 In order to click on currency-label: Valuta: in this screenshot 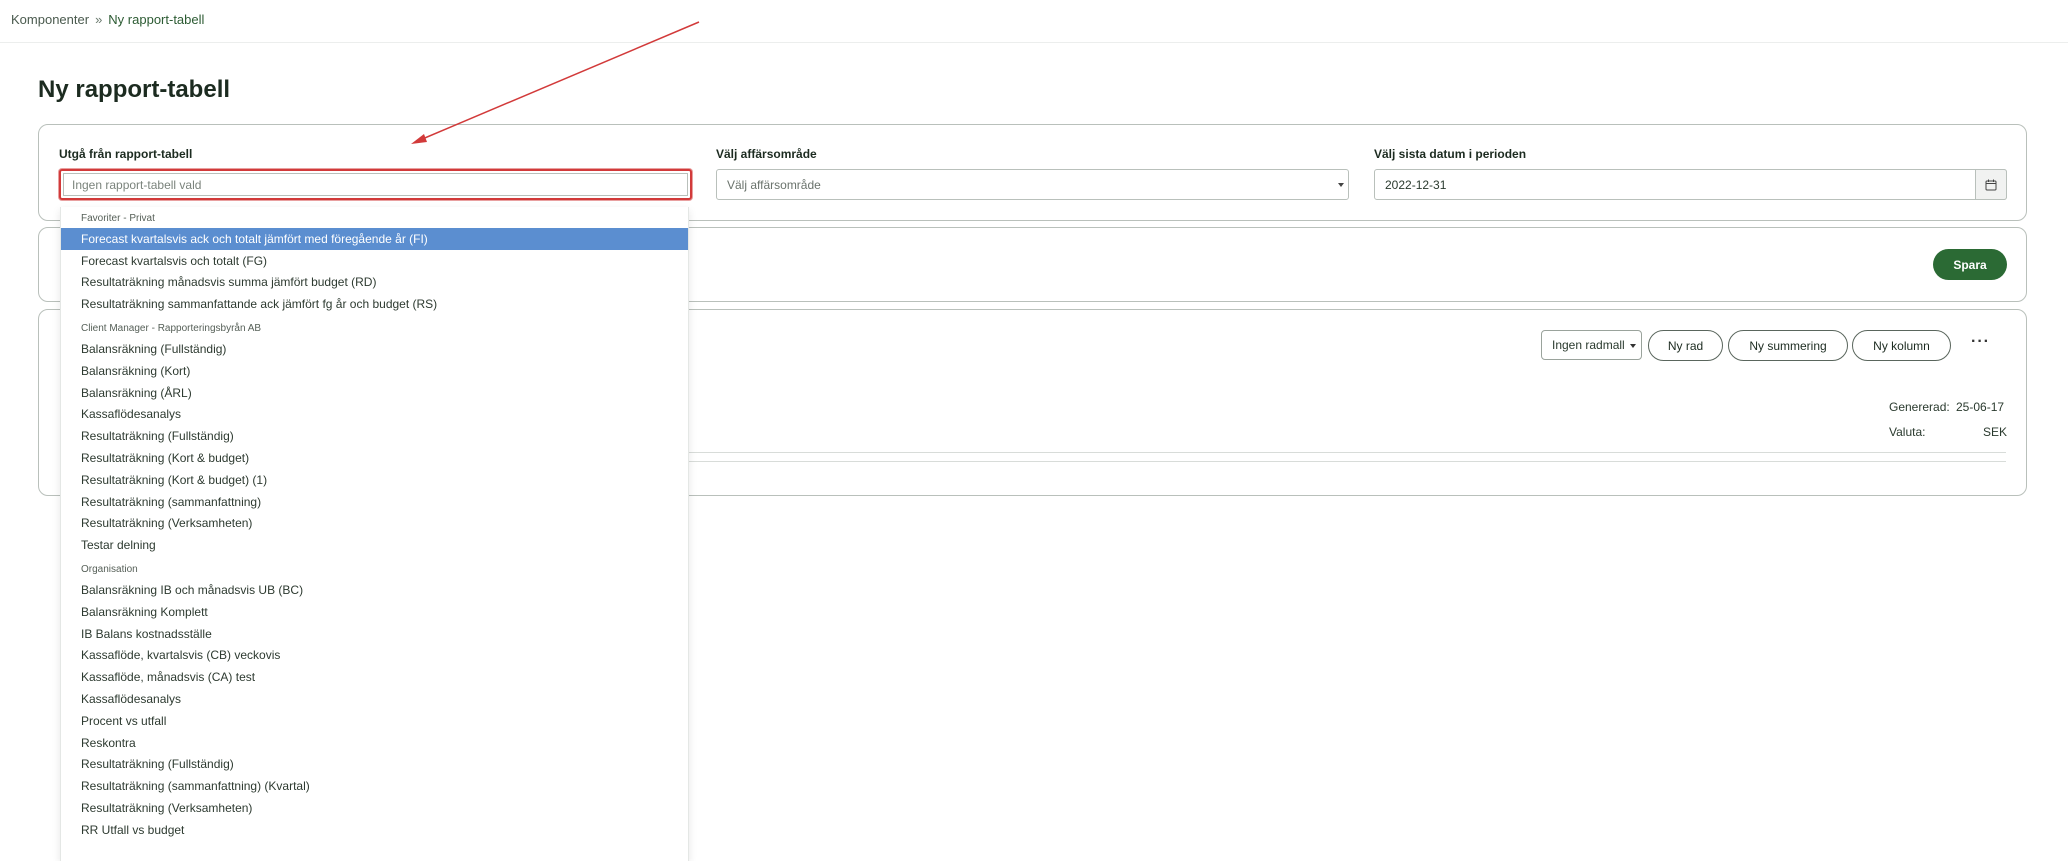, I will do `click(1907, 432)`.